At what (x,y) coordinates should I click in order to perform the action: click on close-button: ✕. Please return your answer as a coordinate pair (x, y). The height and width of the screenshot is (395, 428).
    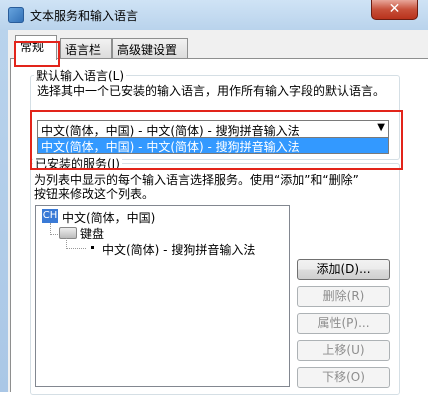
    Looking at the image, I should click on (394, 10).